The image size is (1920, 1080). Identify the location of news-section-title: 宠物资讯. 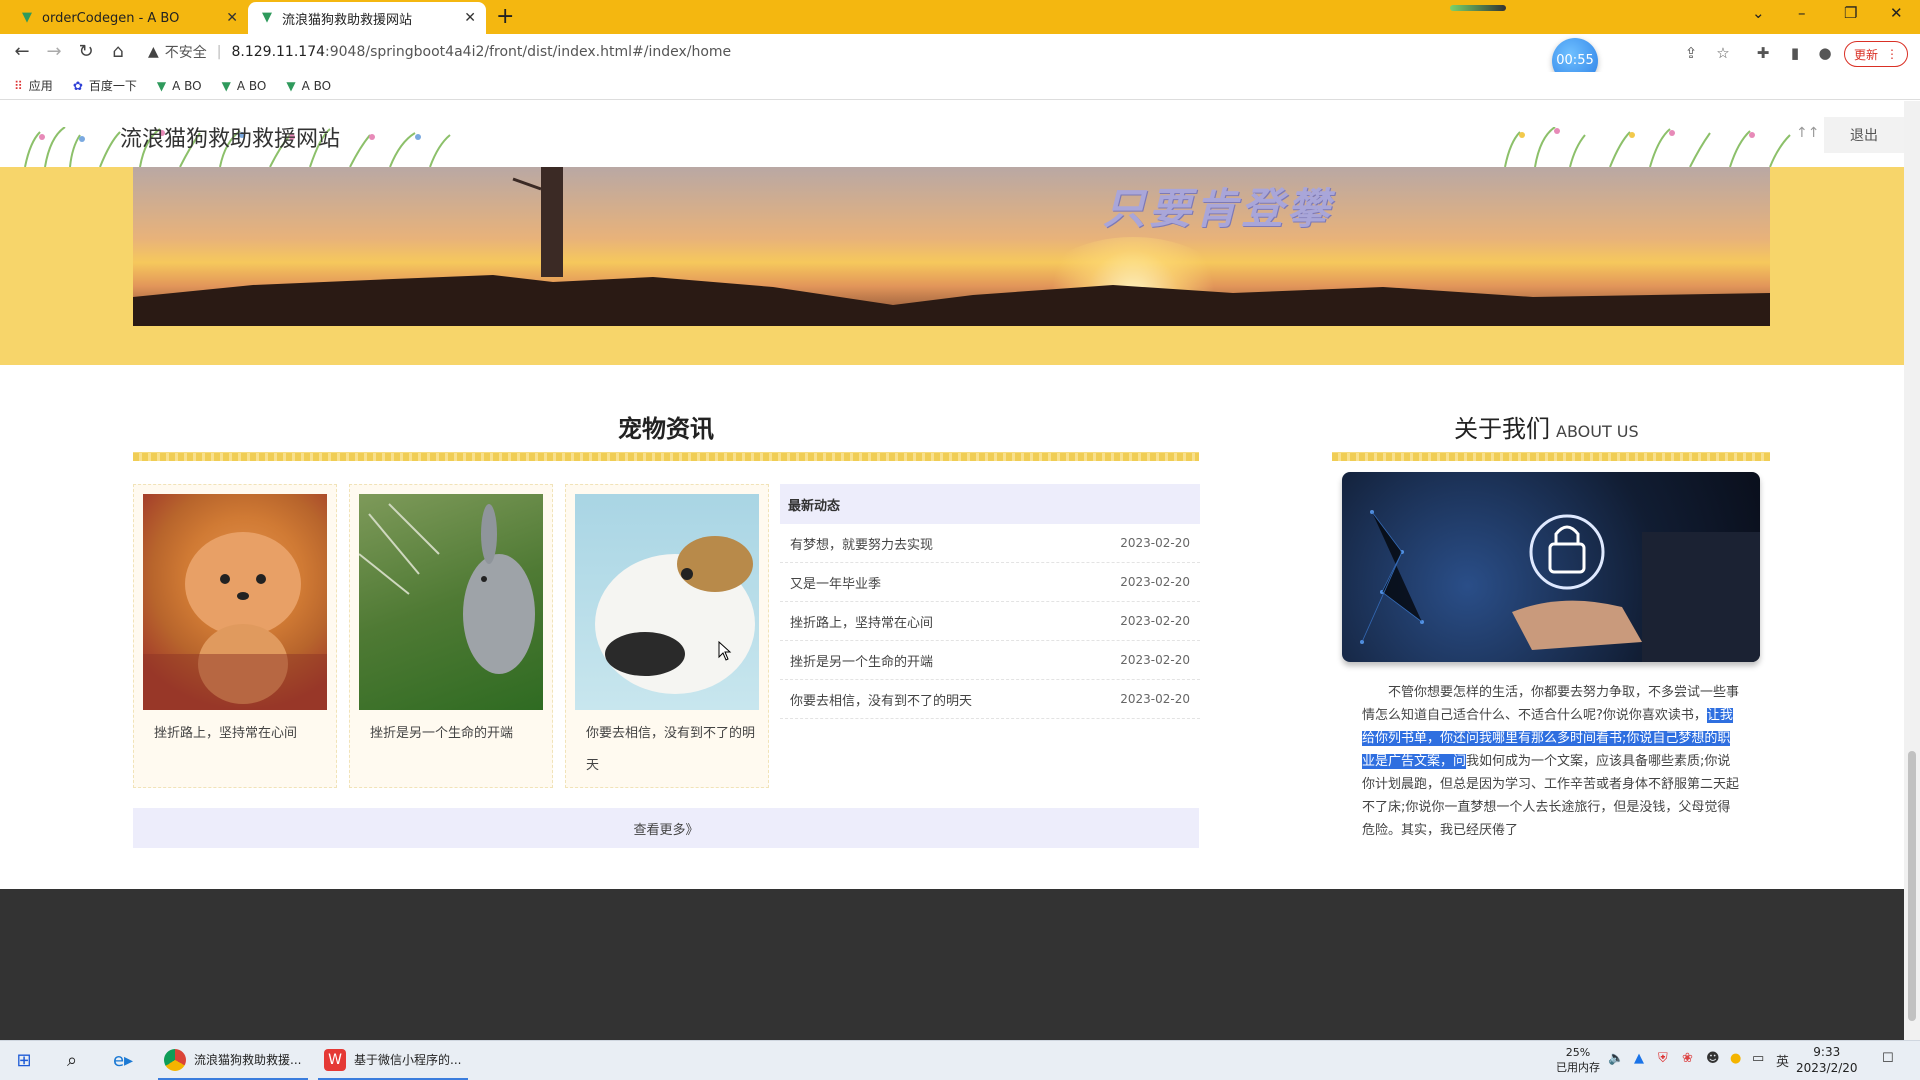
(666, 429).